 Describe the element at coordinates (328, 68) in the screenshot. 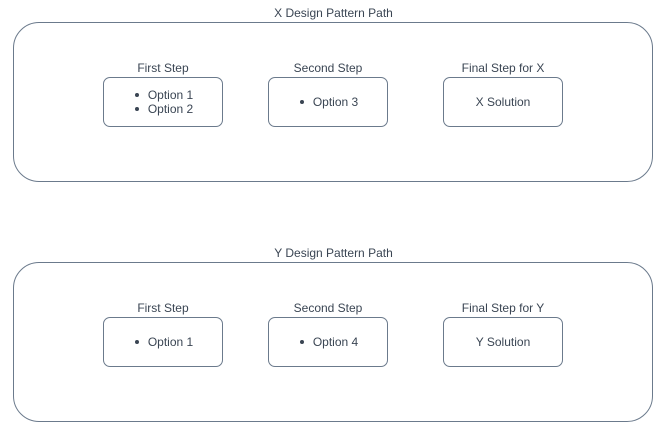

I see `x-second-step-label: Second Step` at that location.